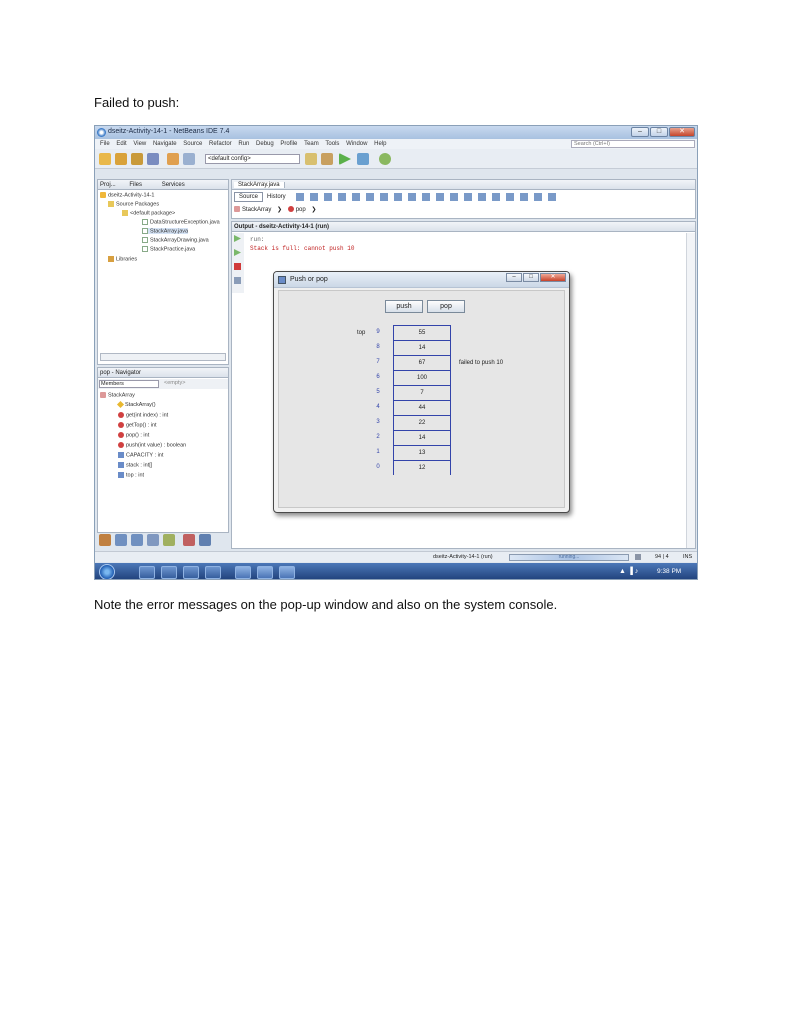  What do you see at coordinates (259, 185) in the screenshot?
I see `tab-stackarray-java: StackArray.java` at bounding box center [259, 185].